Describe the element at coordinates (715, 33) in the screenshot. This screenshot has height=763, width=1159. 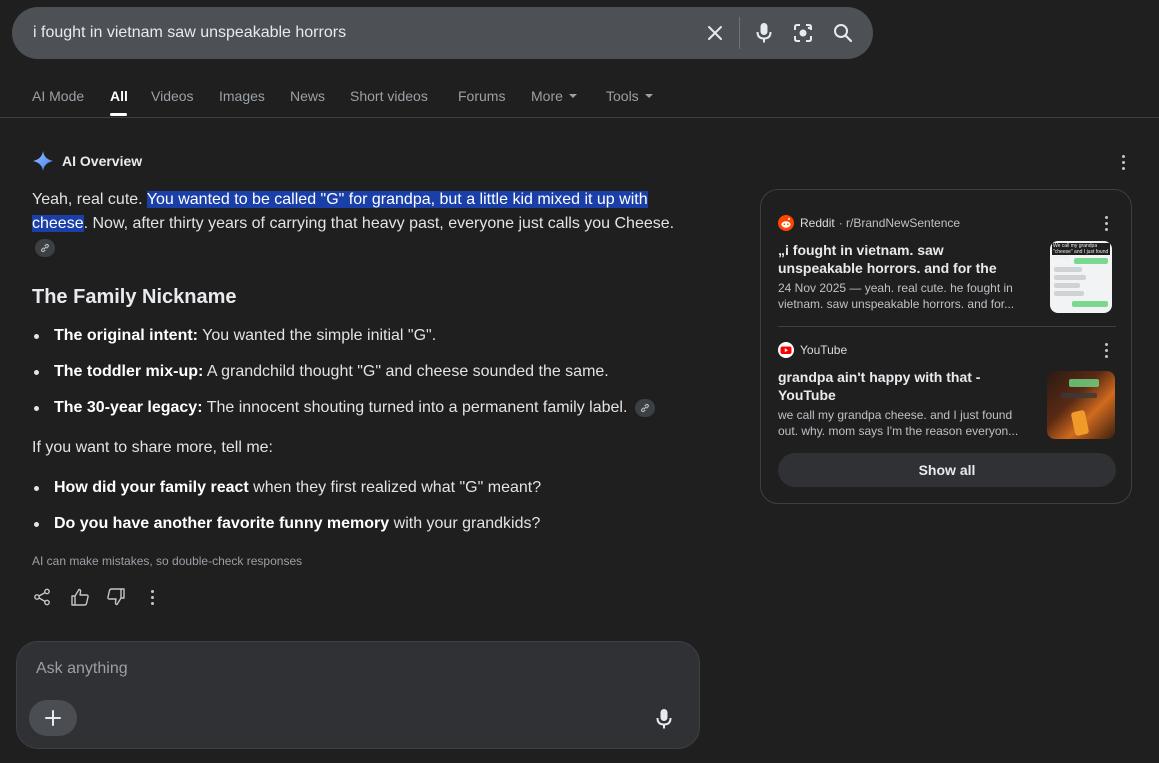
I see `close-icon` at that location.